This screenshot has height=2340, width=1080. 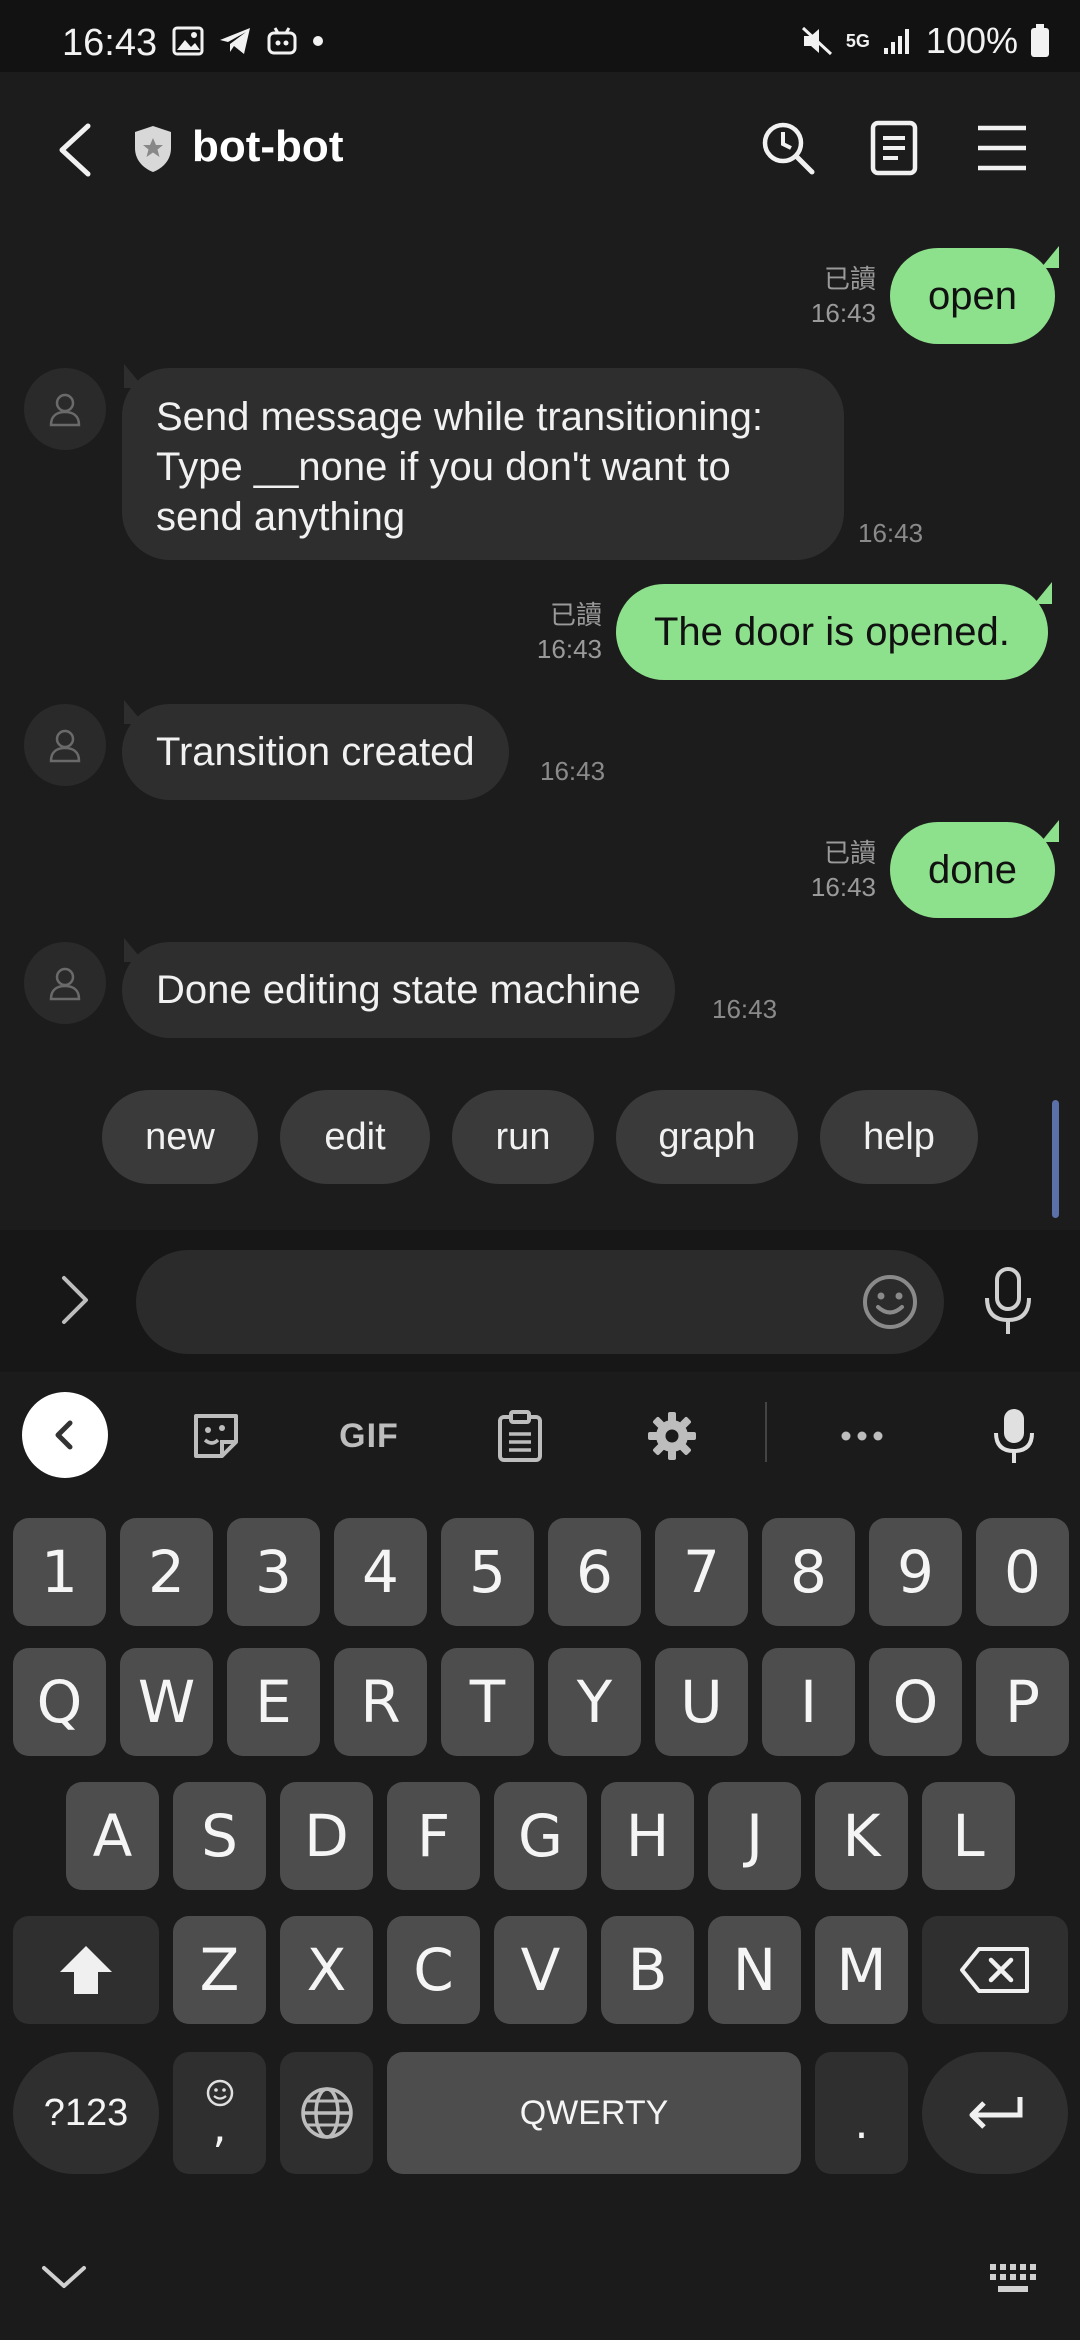 What do you see at coordinates (788, 148) in the screenshot?
I see `search-history-icon` at bounding box center [788, 148].